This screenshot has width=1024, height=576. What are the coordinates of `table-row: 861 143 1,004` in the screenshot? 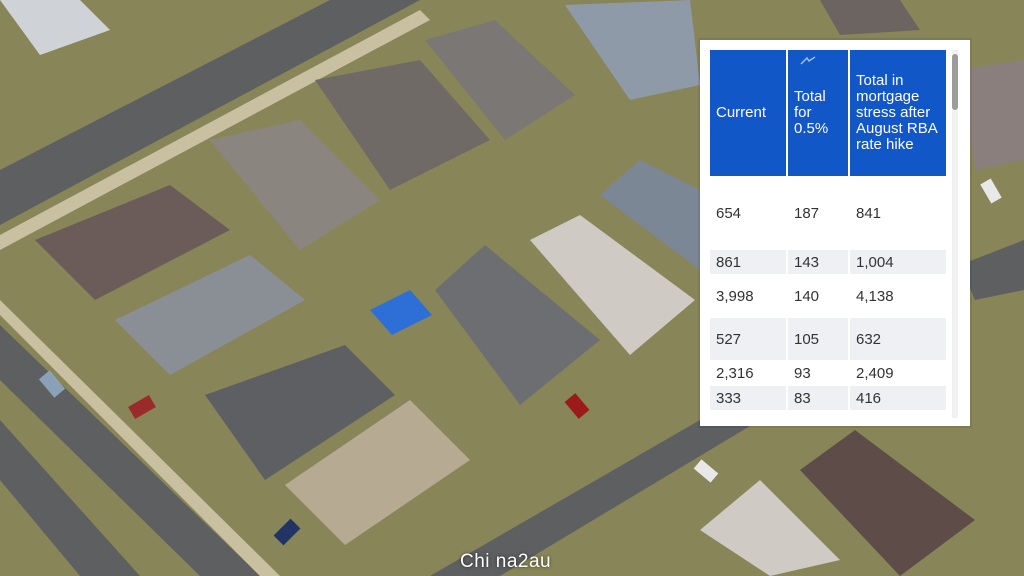 It's located at (828, 262).